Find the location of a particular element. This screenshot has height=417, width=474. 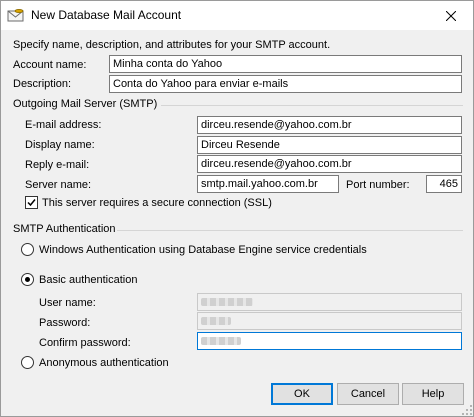

close-icon is located at coordinates (451, 15).